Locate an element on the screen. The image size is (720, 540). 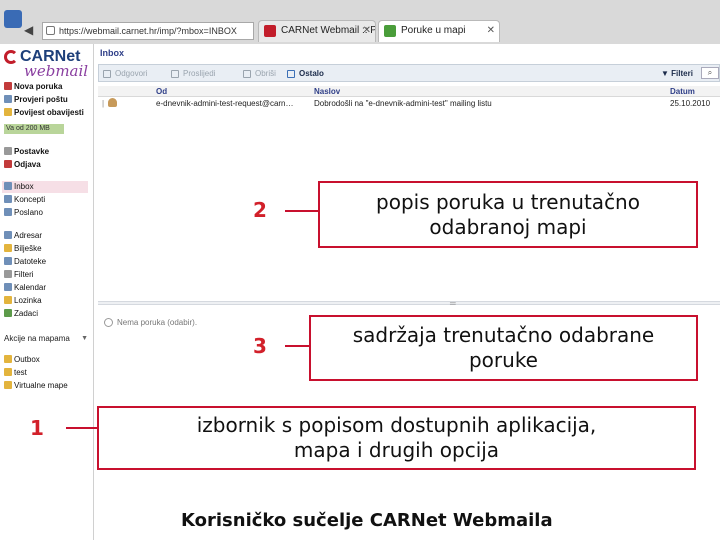
annotation-text: popis poruka u trenutačno odabranoj mapi is located at coordinates (508, 214).